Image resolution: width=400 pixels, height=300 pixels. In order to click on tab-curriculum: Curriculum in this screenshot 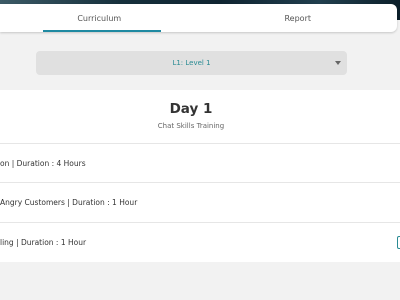, I will do `click(99, 18)`.